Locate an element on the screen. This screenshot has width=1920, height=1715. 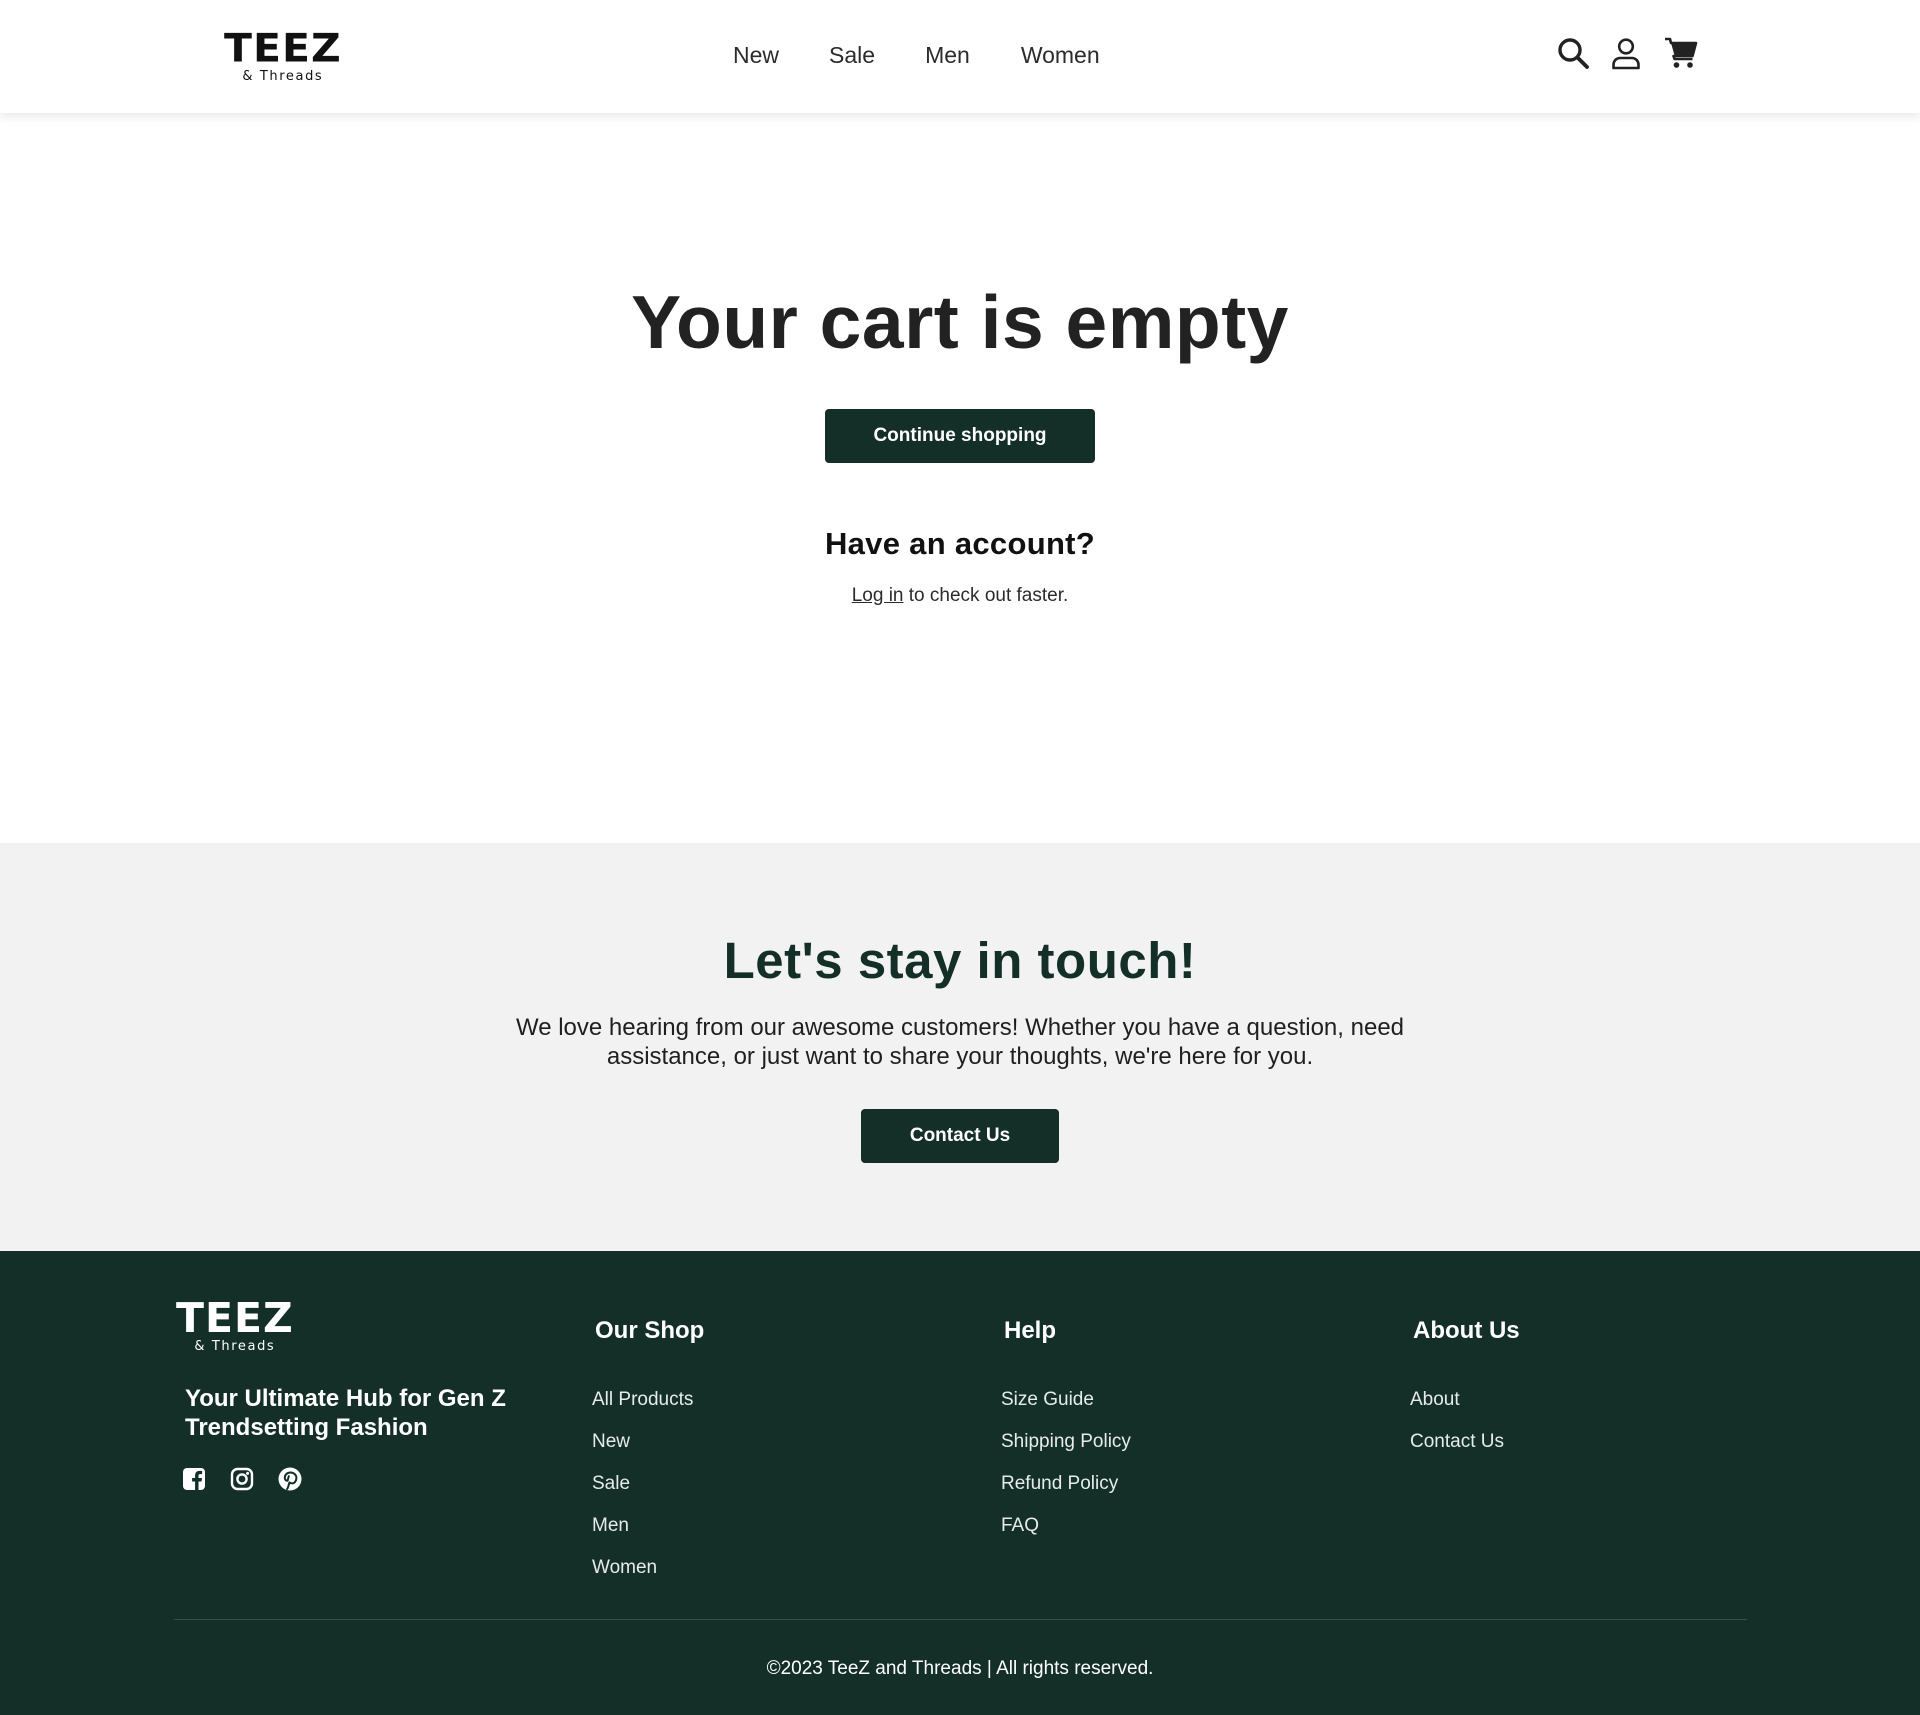
footer-link: New is located at coordinates (611, 1441).